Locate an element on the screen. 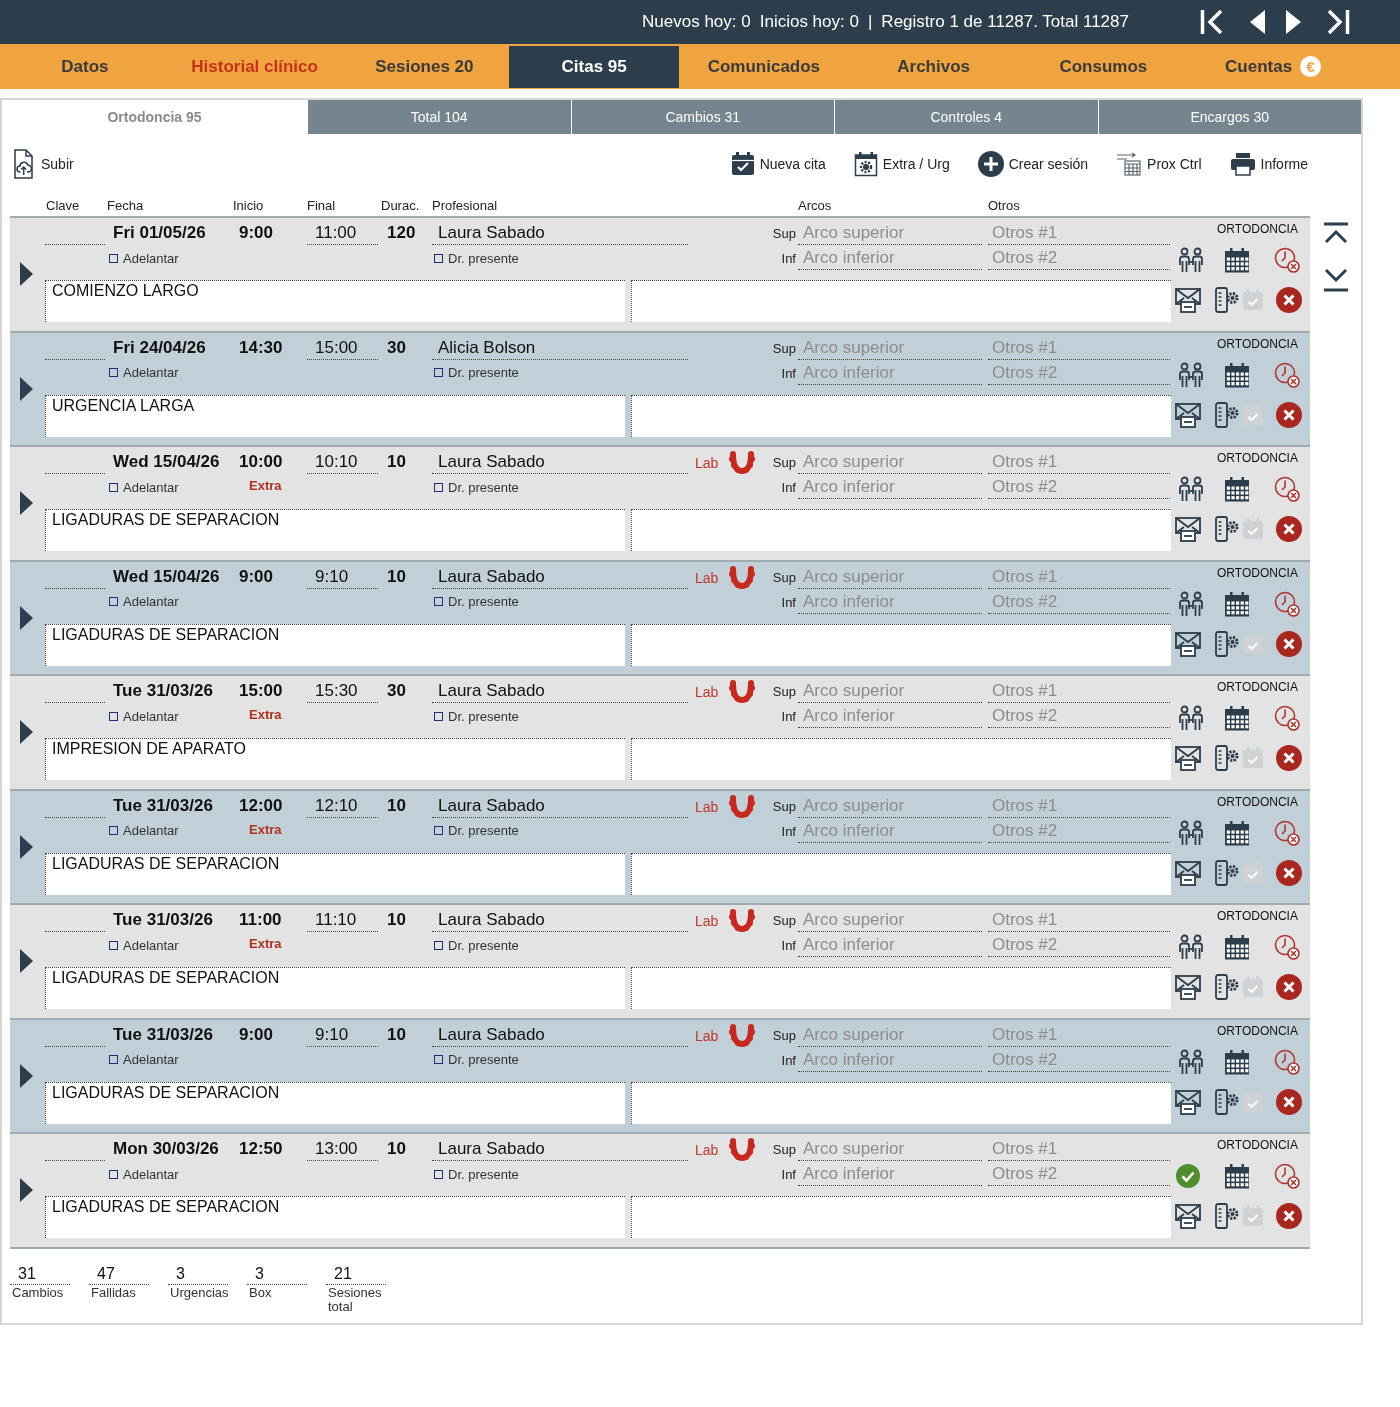 The width and height of the screenshot is (1400, 1407). new-appointment-button: Nueva cita is located at coordinates (778, 164).